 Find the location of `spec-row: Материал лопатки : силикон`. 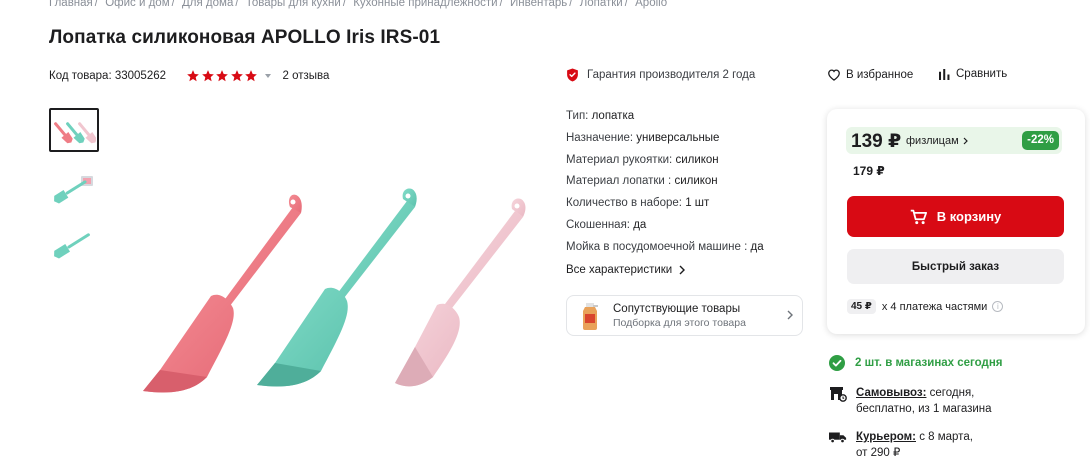

spec-row: Материал лопатки : силикон is located at coordinates (665, 184).